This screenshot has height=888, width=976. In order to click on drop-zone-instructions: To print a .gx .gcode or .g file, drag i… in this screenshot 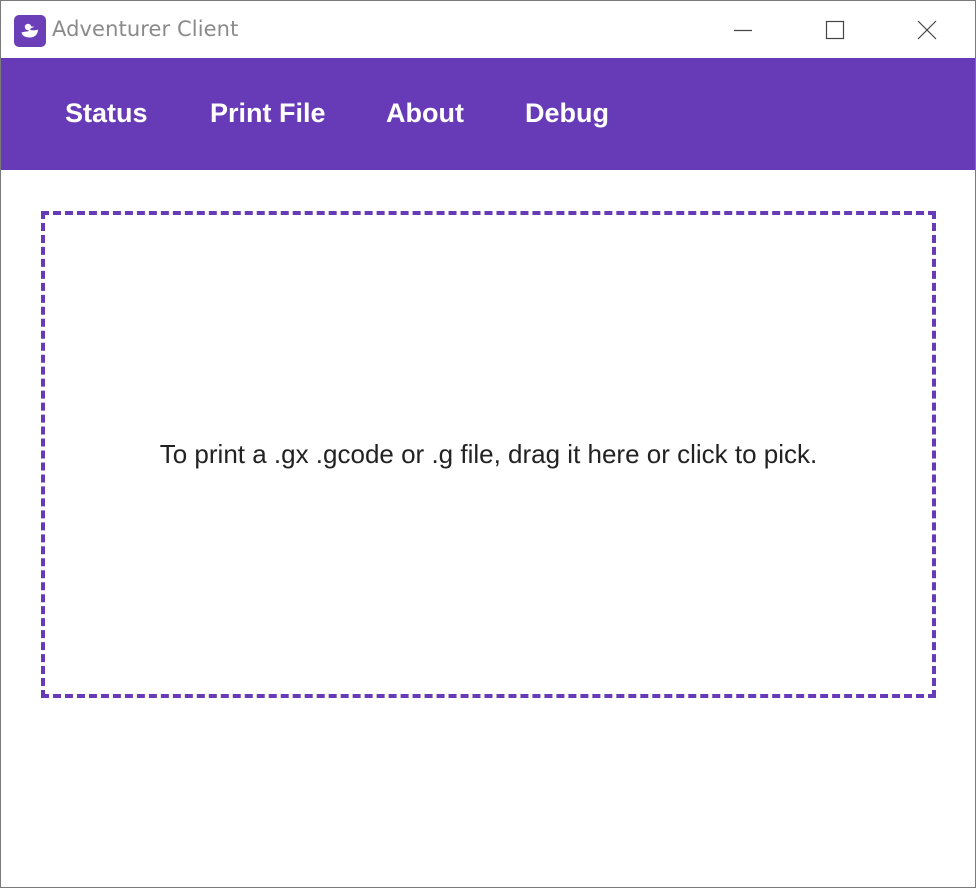, I will do `click(488, 454)`.